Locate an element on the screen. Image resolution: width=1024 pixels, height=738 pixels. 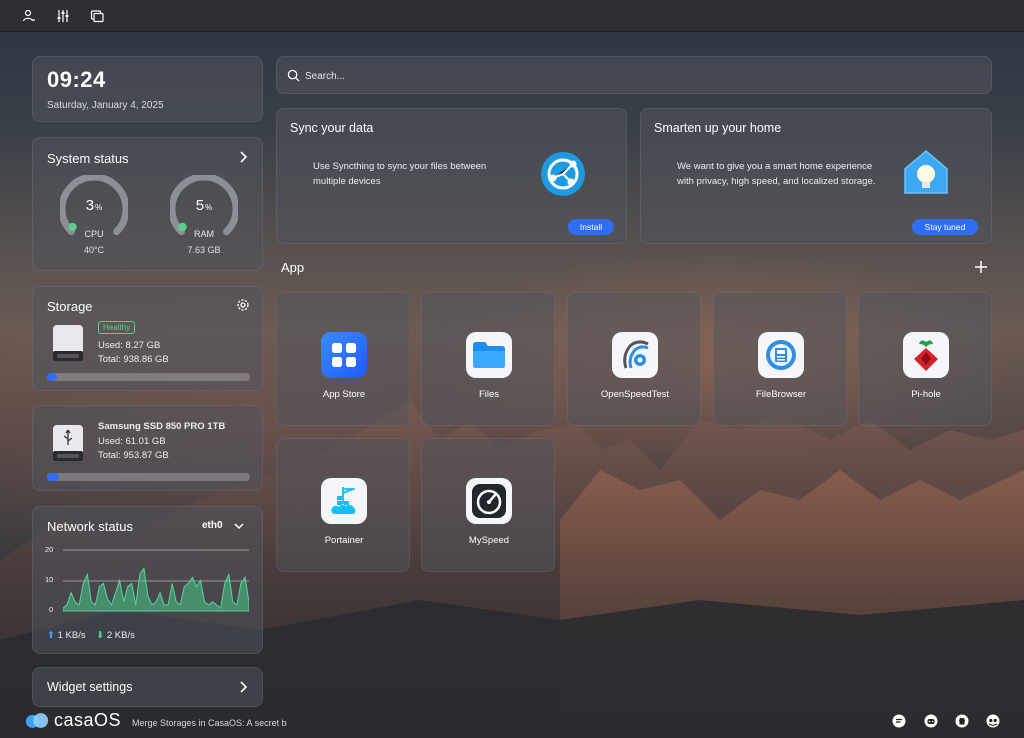
app-tile-filebrowser: FileBrowser is located at coordinates (780, 359).